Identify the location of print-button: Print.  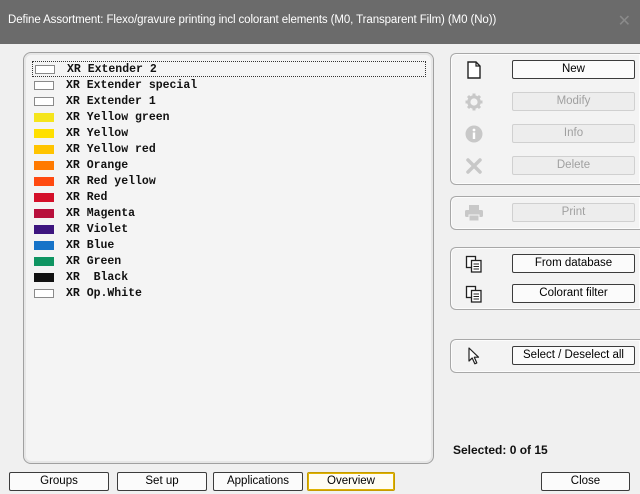
(573, 212).